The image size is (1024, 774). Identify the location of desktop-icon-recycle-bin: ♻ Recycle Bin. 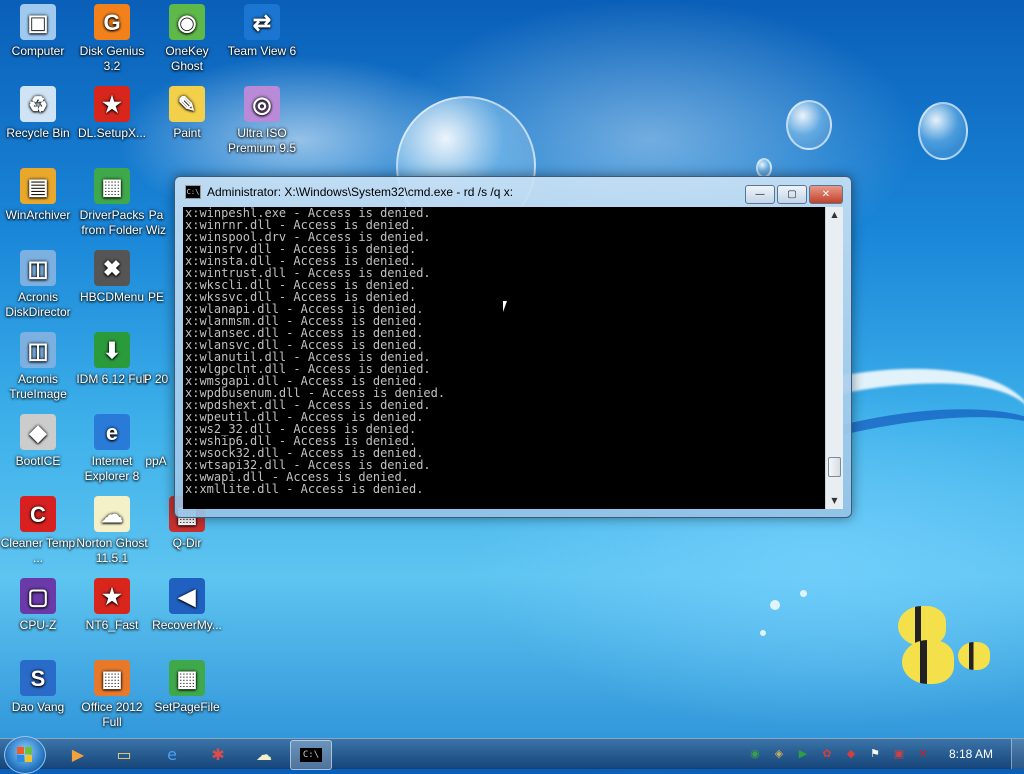
(38, 113).